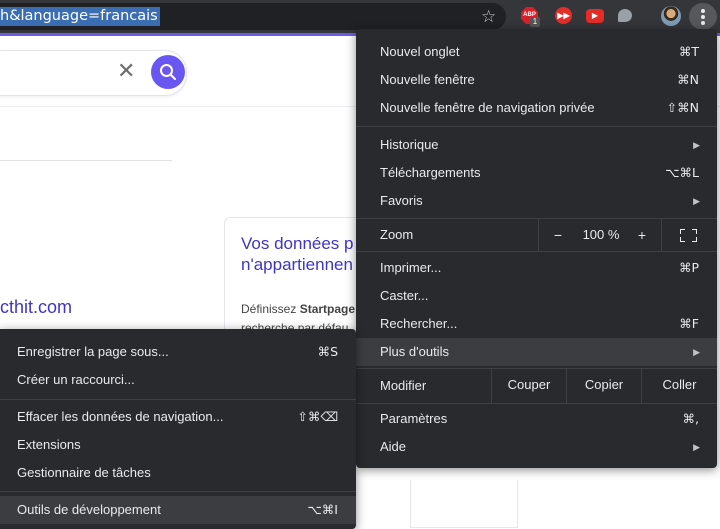 The image size is (720, 529). What do you see at coordinates (536, 268) in the screenshot?
I see `menu-item-print: Imprimer... ⌘P` at bounding box center [536, 268].